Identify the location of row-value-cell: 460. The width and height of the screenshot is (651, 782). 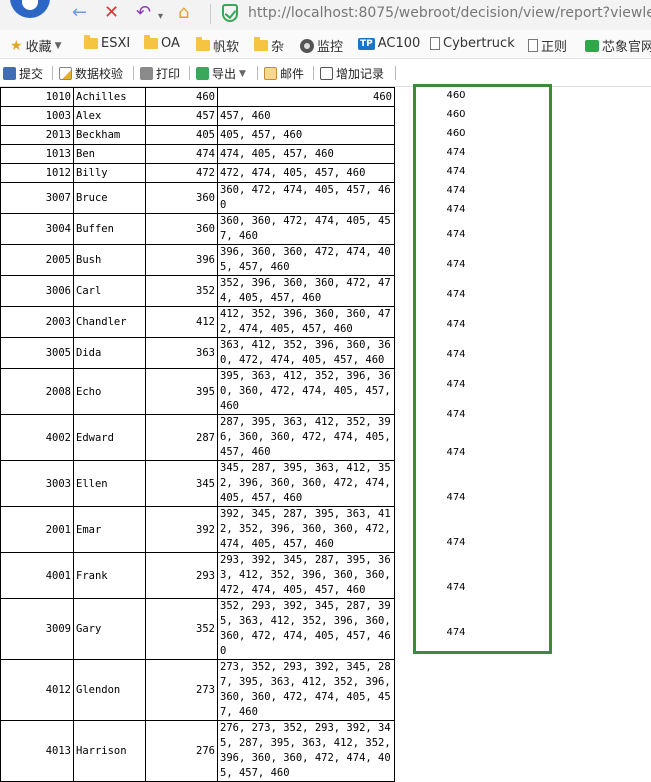
(181, 97).